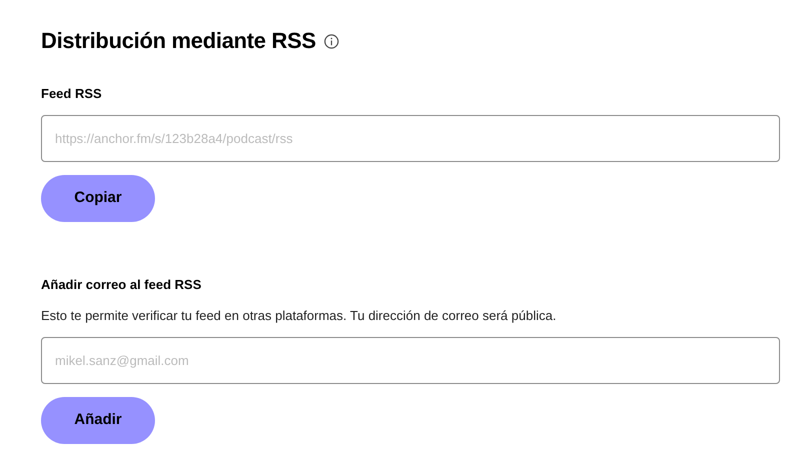 The image size is (806, 465). I want to click on add-button: Añadir, so click(98, 420).